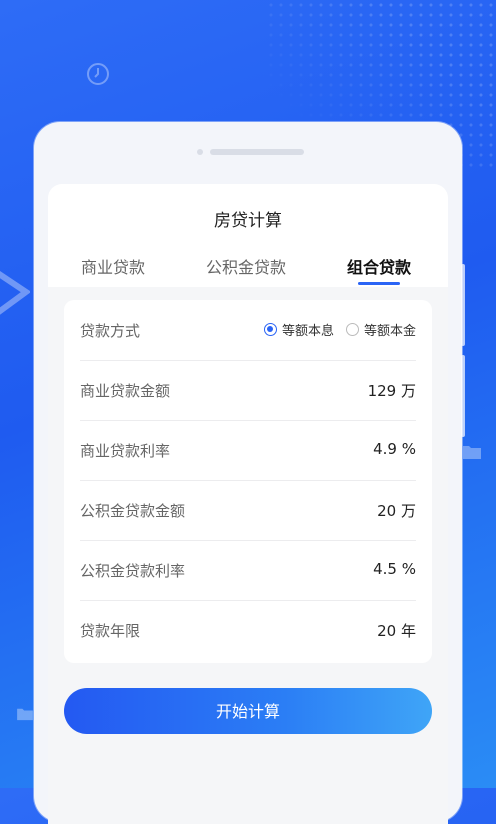 The height and width of the screenshot is (824, 496). Describe the element at coordinates (125, 451) in the screenshot. I see `field-label: 商业贷款利率` at that location.